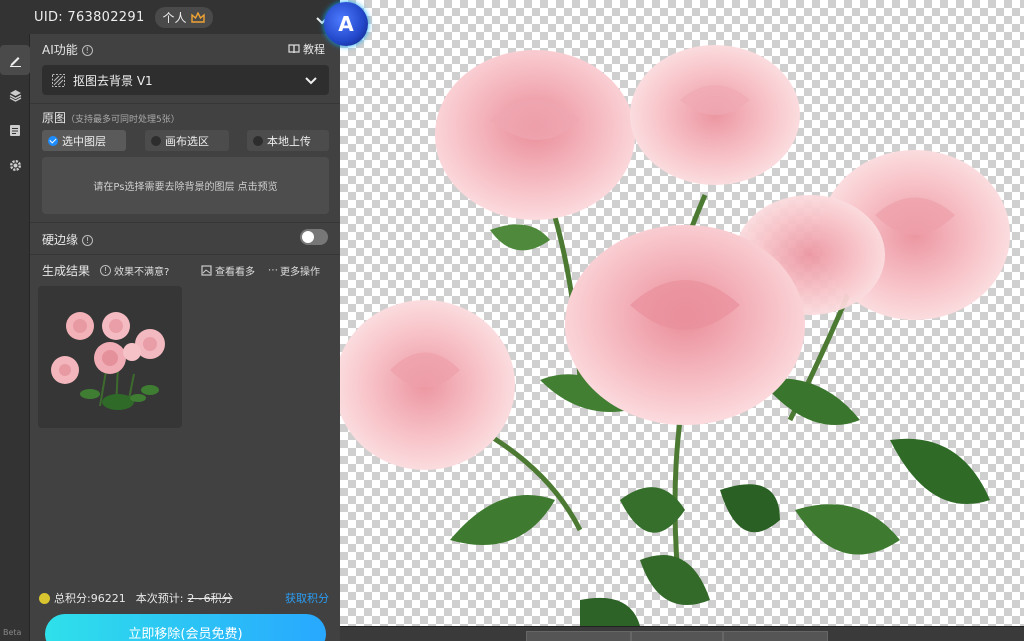 The height and width of the screenshot is (641, 1024). What do you see at coordinates (210, 598) in the screenshot?
I see `estimate-value: 2~6积分` at bounding box center [210, 598].